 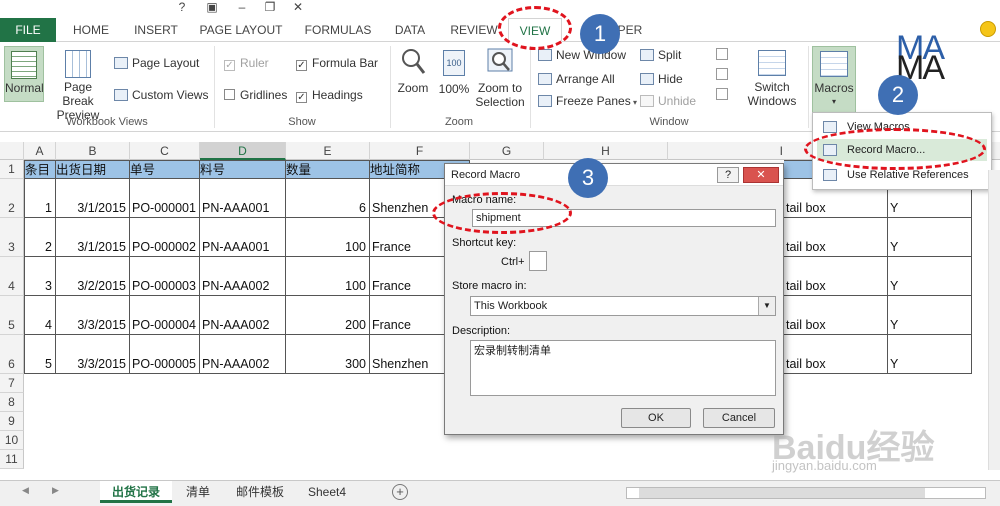 What do you see at coordinates (660, 55) in the screenshot?
I see `split-button: Split` at bounding box center [660, 55].